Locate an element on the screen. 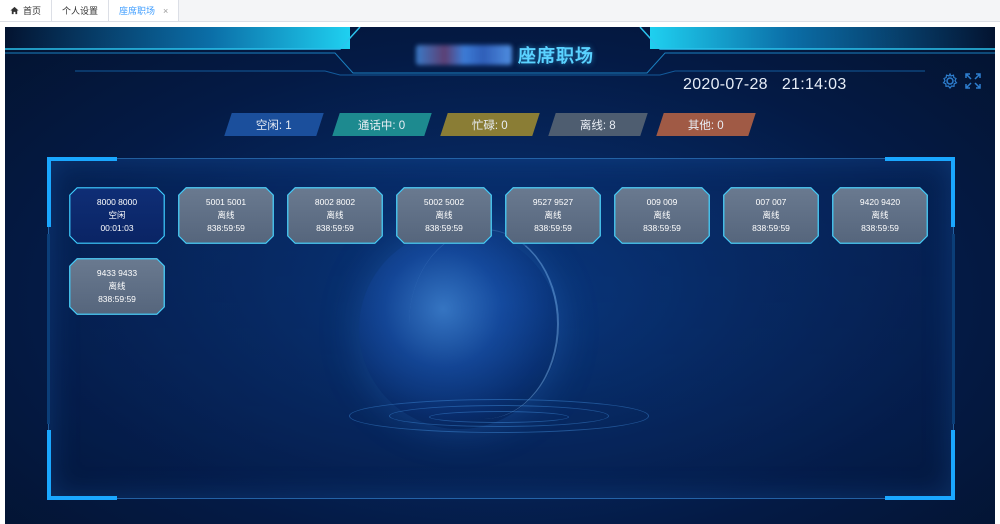 This screenshot has width=1000, height=524. seat-state: 空闲 is located at coordinates (117, 215).